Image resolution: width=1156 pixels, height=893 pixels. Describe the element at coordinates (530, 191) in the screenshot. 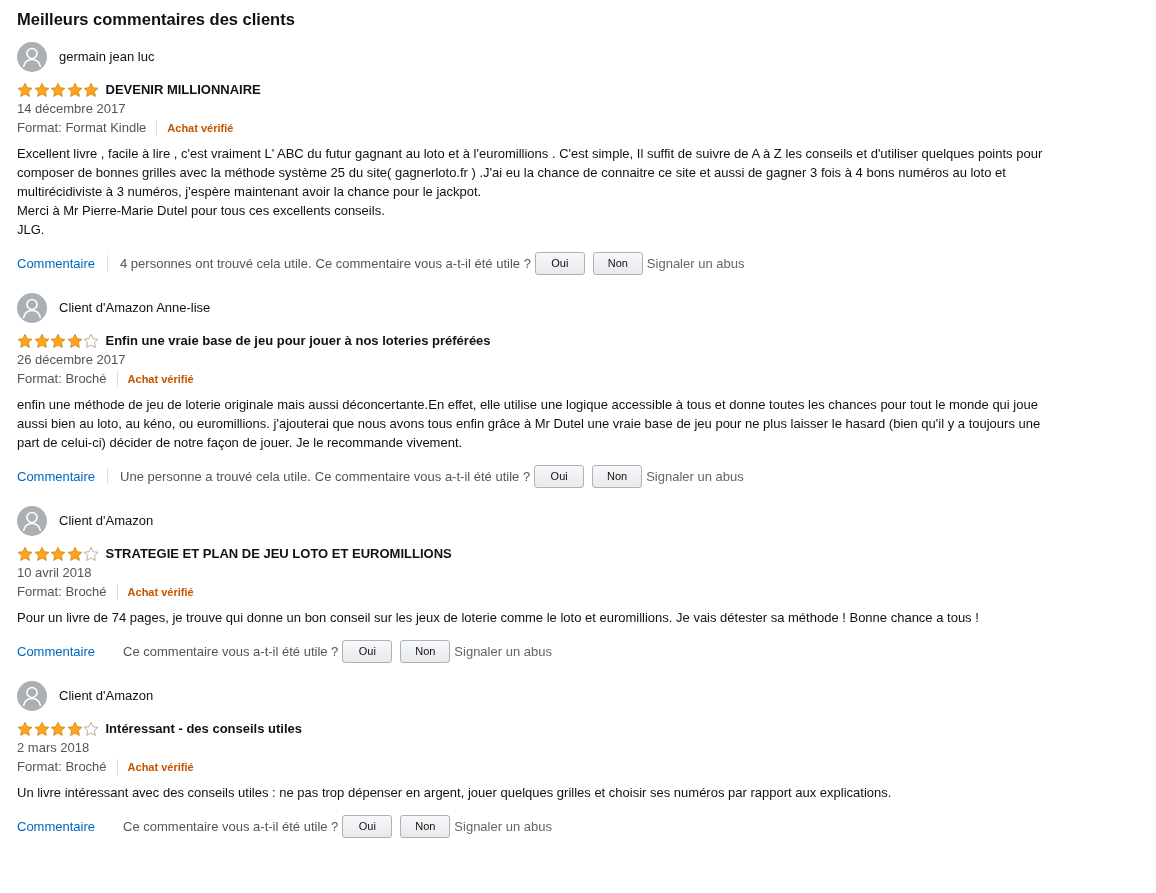

I see `review-text: Excellent livre , facile à lire , c'est vraiment L' ABC du futur gagnant au loto et à l'euromillions . C'est simple, Il suffit de suivre de A à Z les conseils et d'utiliser quelques points pour composer de bonnes grilles avec la méthode système 25 du site( gagnerloto.fr ) .J'ai eu la chance de connaitre ce site et aussi de gagner 3 fois à 4 bons numéros au loto et multirécidiviste à 3 numéros, j'espère maintenant avoir la chance pour le jackpot. Merci à Mr Pierre-Marie Dutel pour tous ces excellents conseils. JLG.` at that location.